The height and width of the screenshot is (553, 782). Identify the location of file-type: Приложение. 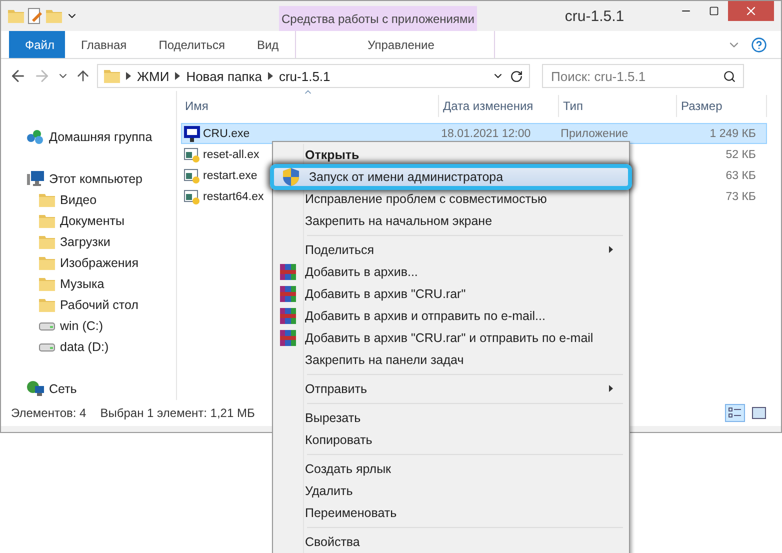
(594, 134).